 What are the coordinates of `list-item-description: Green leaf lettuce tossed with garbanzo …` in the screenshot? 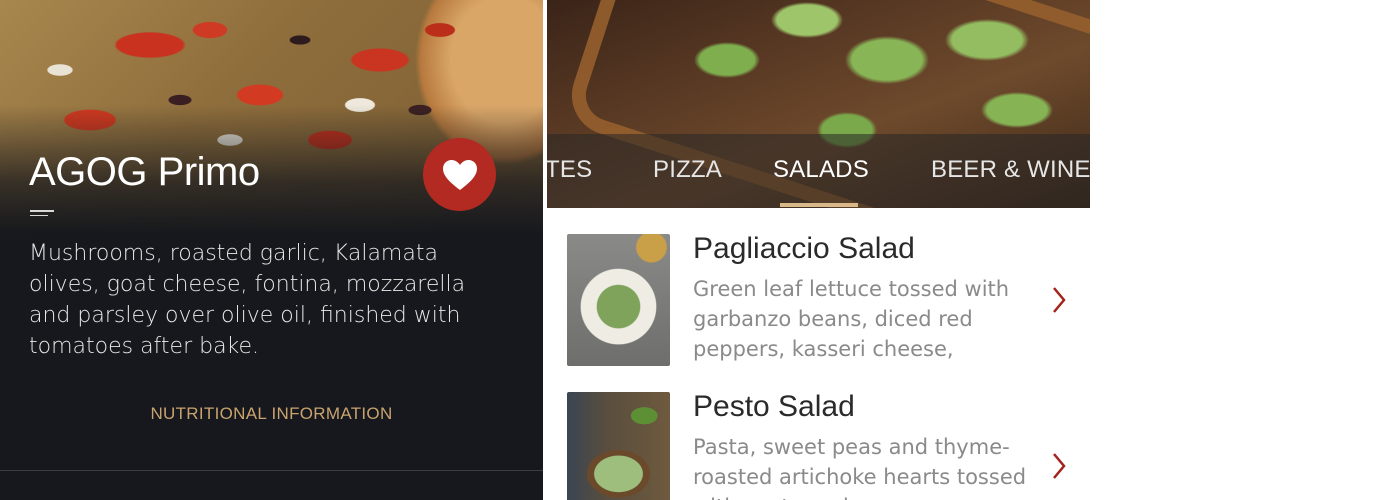 It's located at (851, 319).